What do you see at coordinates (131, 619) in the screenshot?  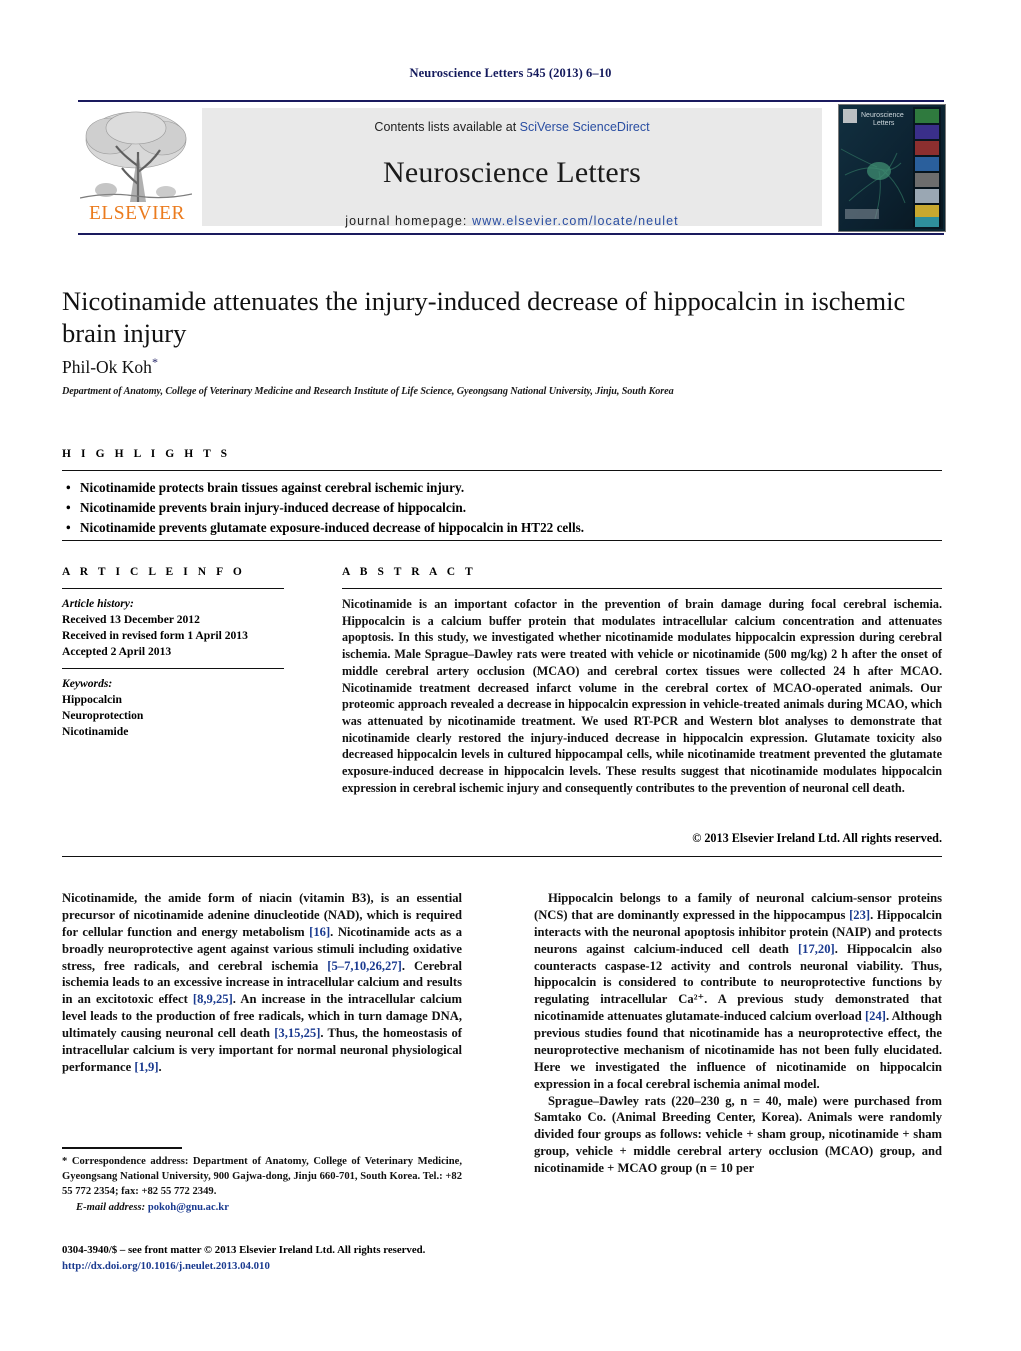 I see `article-history-item: Received 13 December 2012` at bounding box center [131, 619].